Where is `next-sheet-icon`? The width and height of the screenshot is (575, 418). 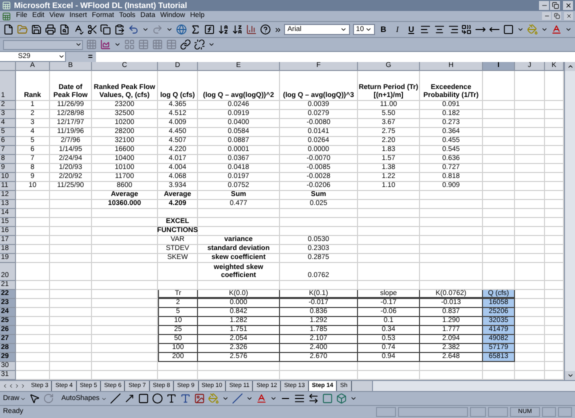
next-sheet-icon is located at coordinates (17, 386).